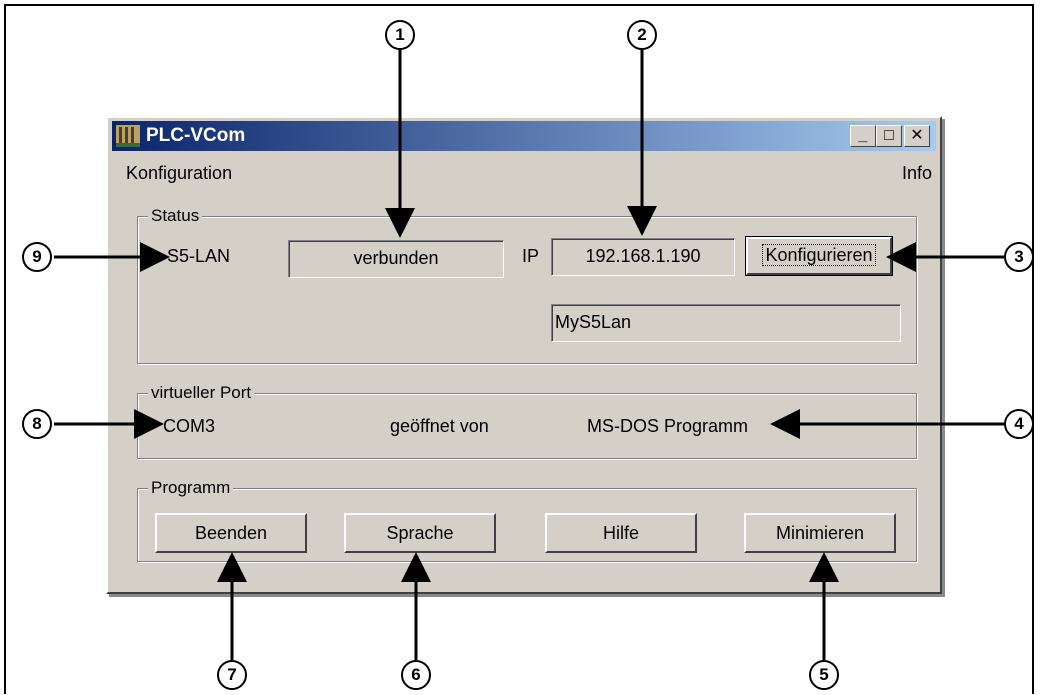 The image size is (1041, 695). What do you see at coordinates (642, 35) in the screenshot?
I see `callout-2: 2` at bounding box center [642, 35].